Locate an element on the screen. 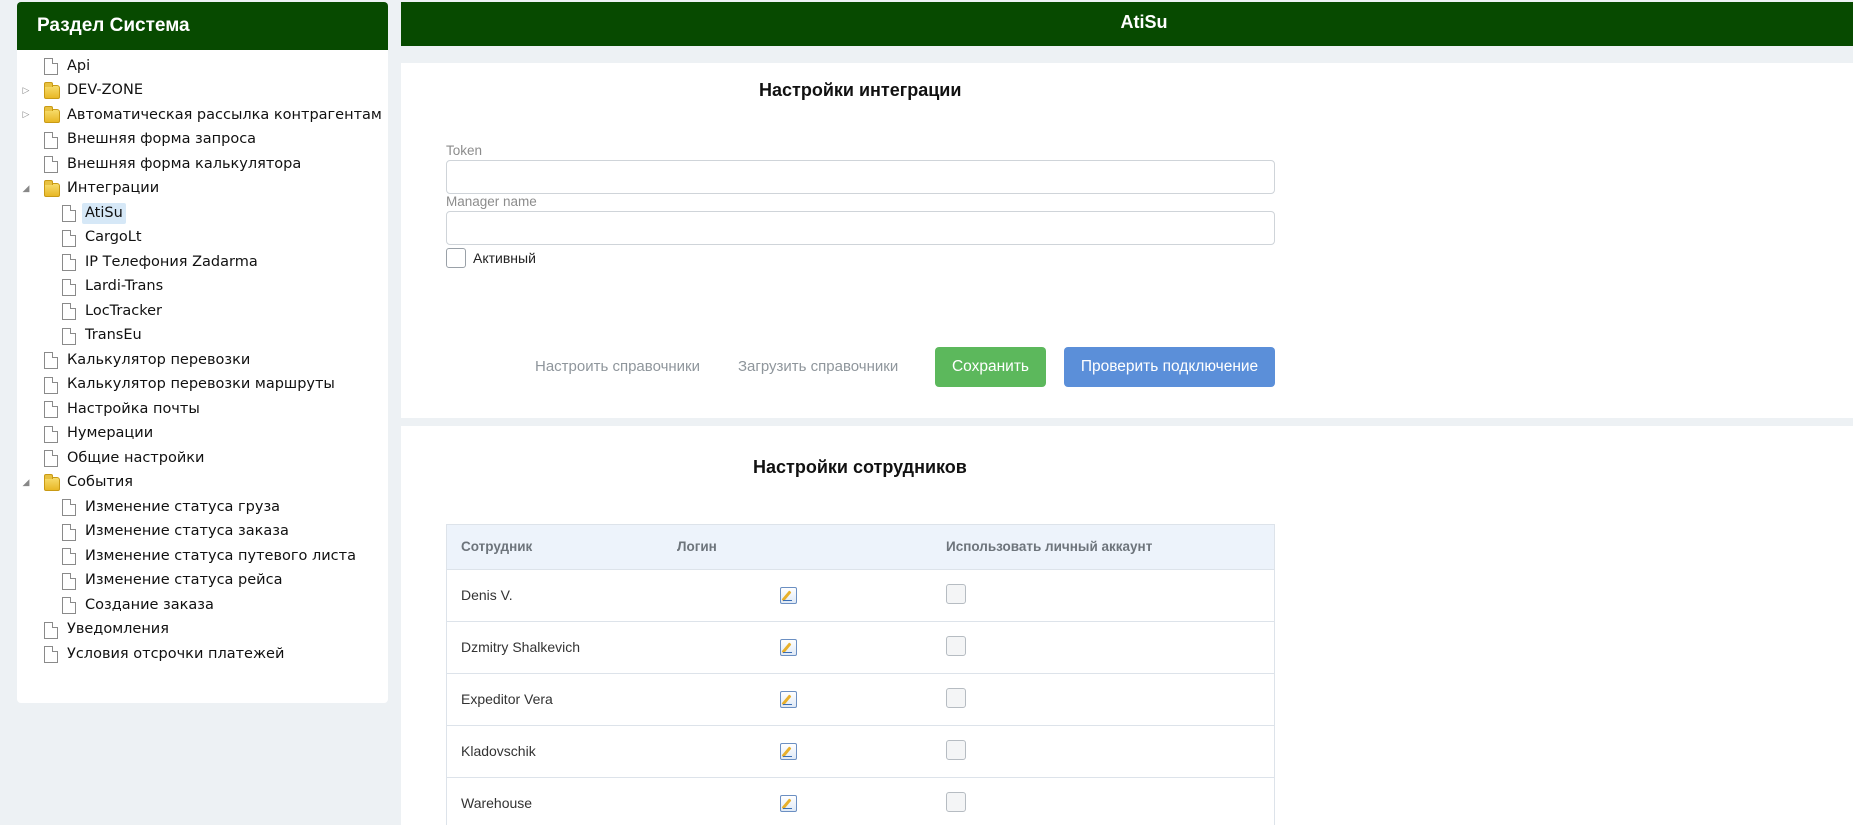 The height and width of the screenshot is (825, 1853). sidebar-item: ▷ DEV-ZONE is located at coordinates (202, 91).